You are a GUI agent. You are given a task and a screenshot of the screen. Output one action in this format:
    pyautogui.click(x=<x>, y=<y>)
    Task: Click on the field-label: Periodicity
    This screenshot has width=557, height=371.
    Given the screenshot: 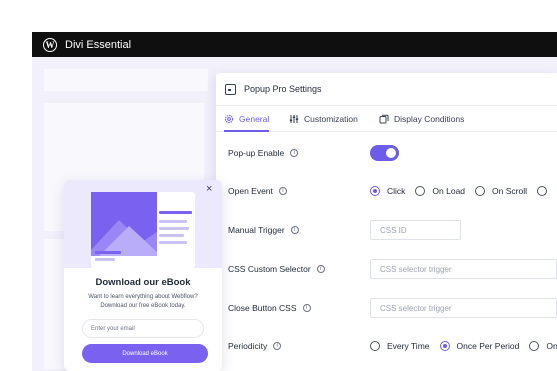 What is the action you would take?
    pyautogui.click(x=248, y=346)
    